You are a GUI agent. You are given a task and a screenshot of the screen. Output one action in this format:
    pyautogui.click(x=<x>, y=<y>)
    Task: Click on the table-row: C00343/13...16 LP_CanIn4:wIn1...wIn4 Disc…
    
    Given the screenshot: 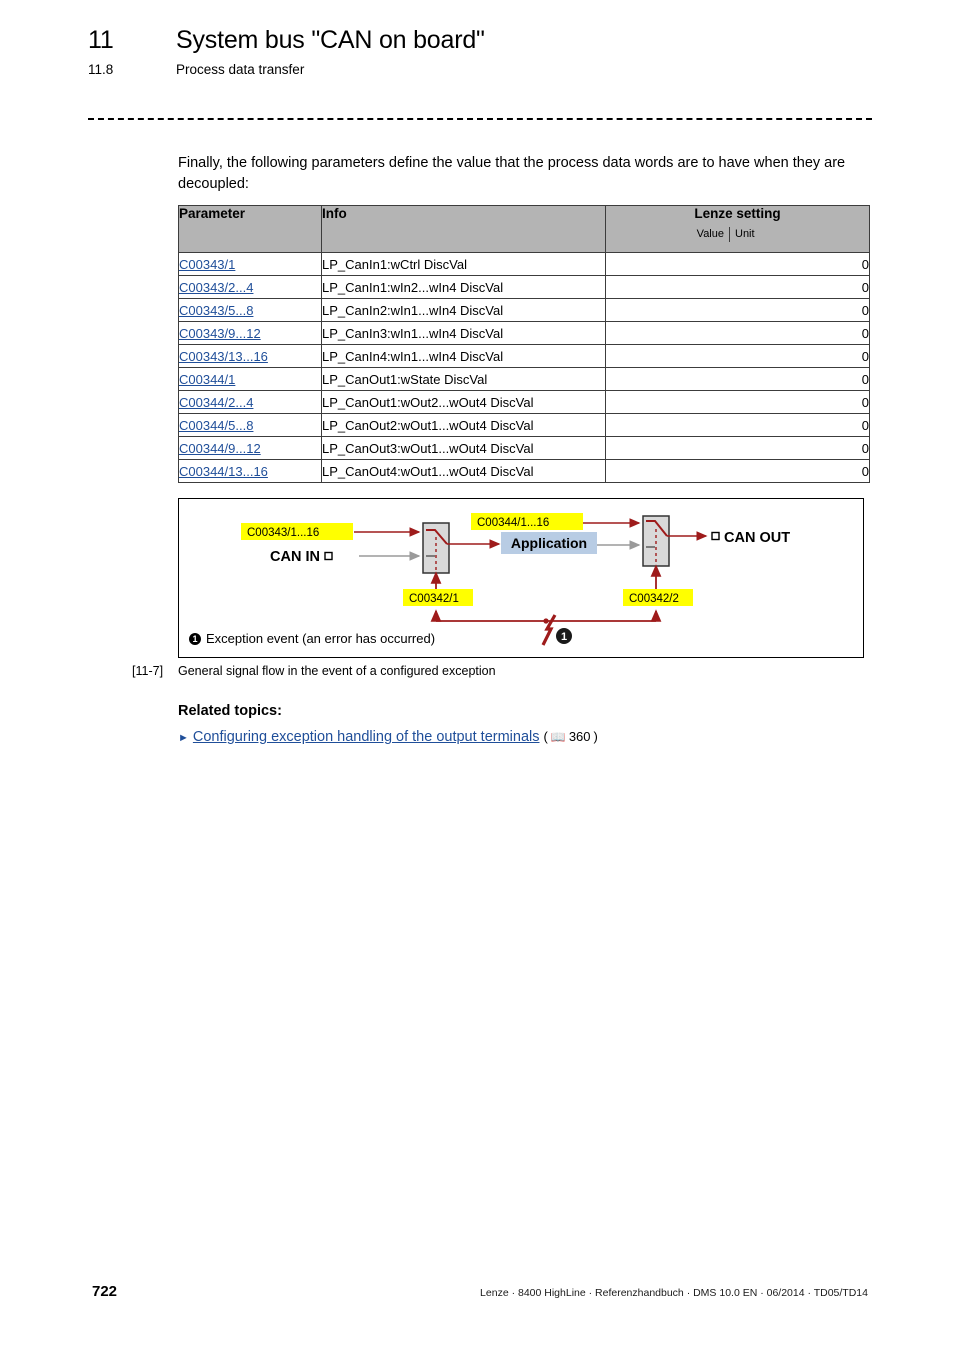 What is the action you would take?
    pyautogui.click(x=524, y=356)
    